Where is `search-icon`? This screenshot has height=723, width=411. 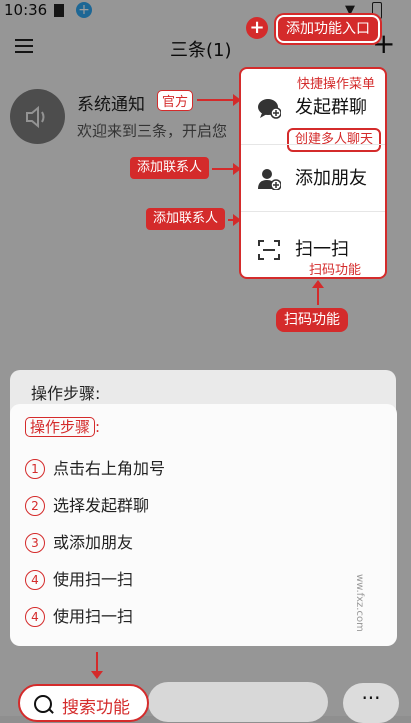 search-icon is located at coordinates (43, 704).